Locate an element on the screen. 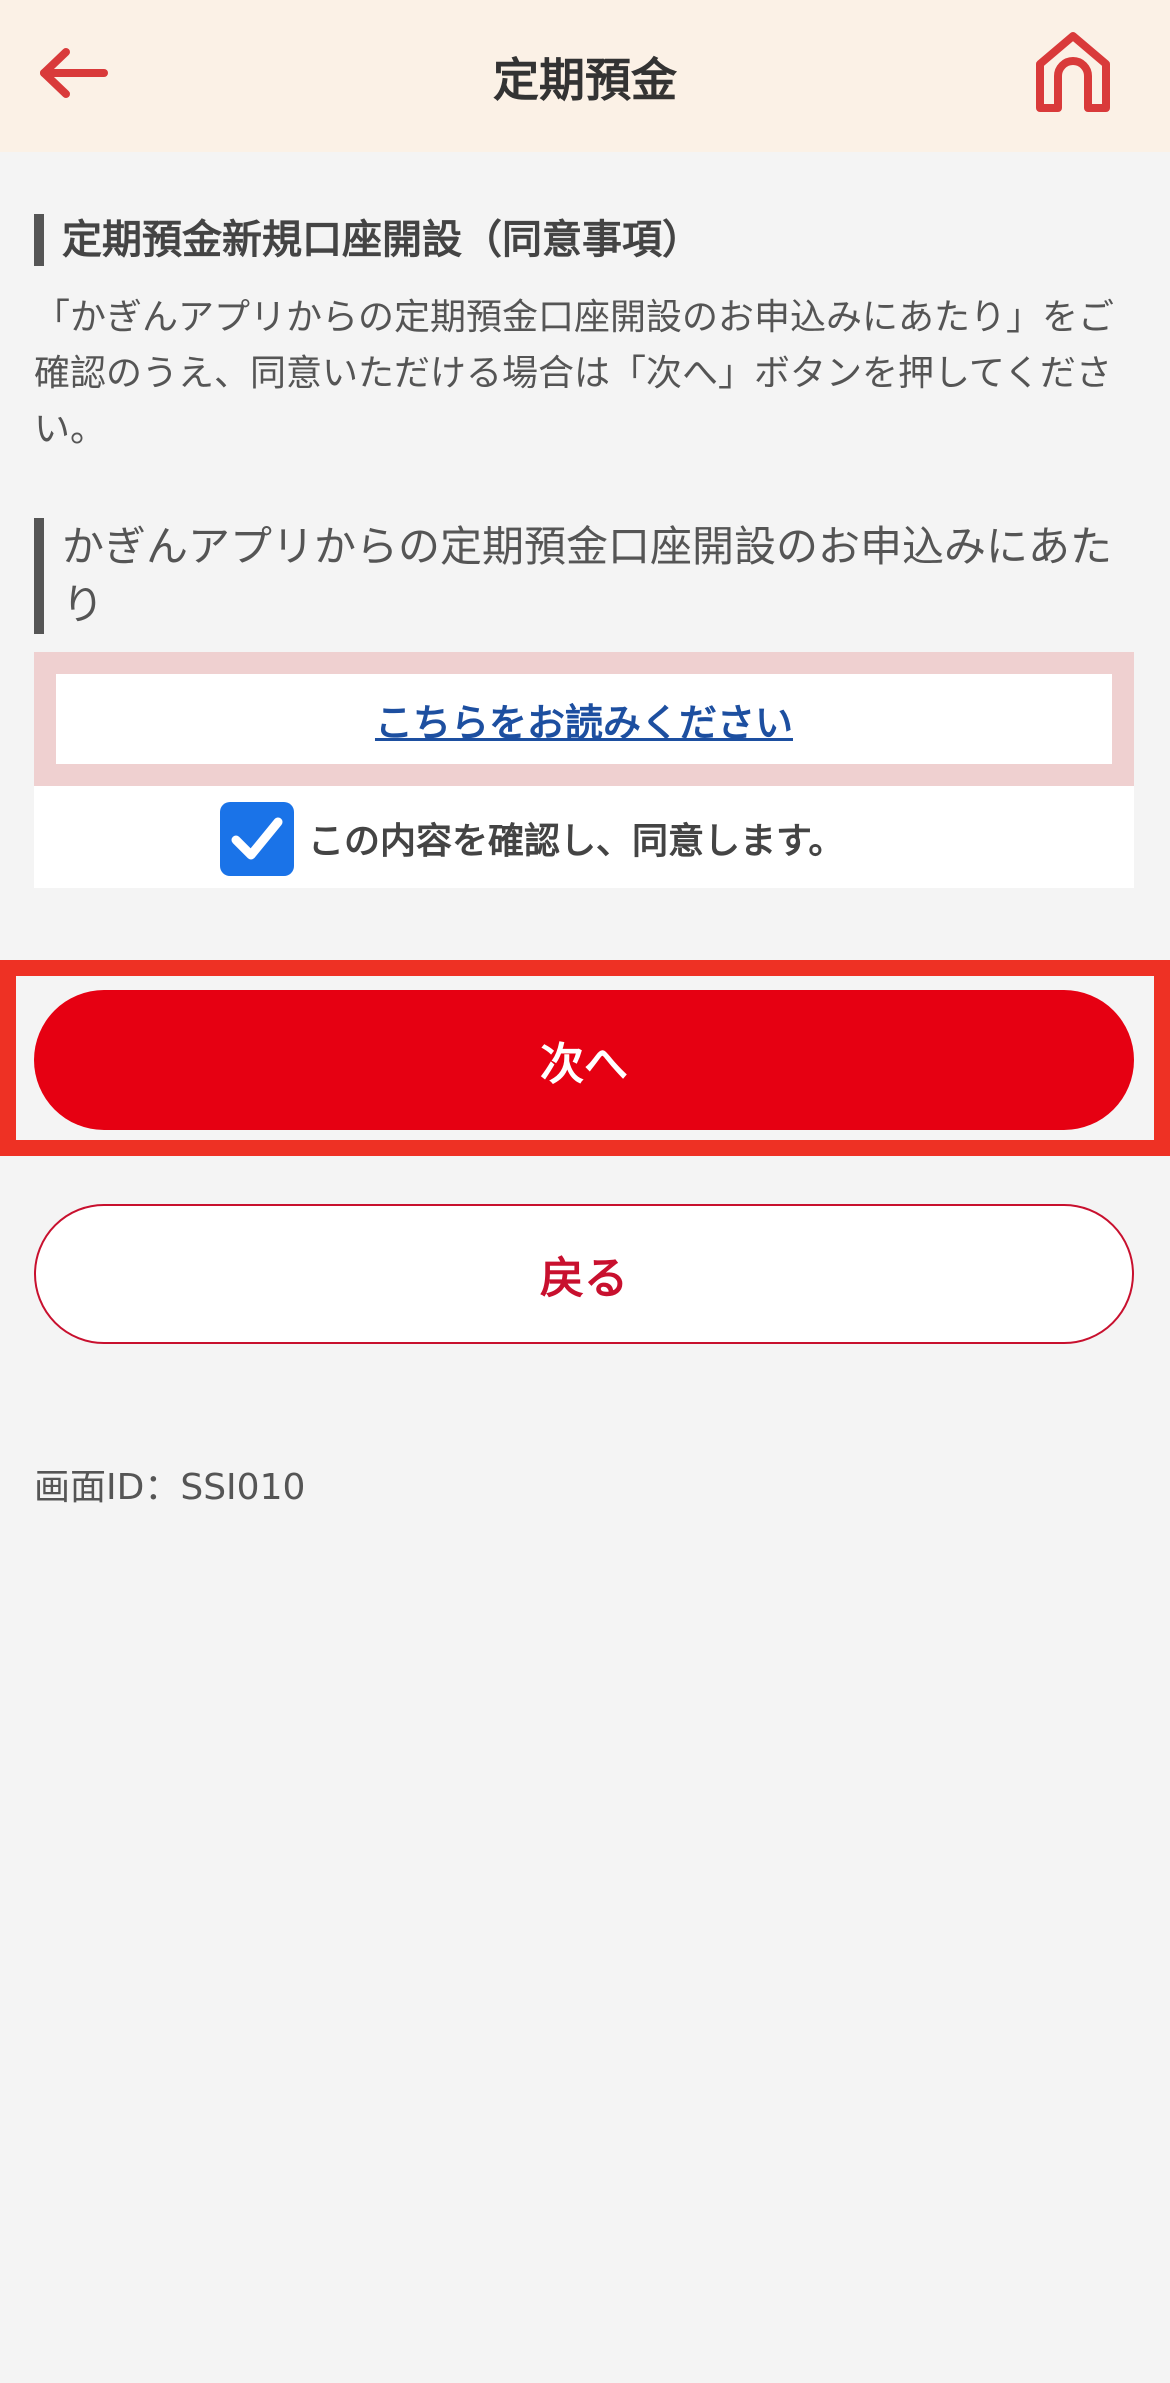 Image resolution: width=1170 pixels, height=2383 pixels. agree-checkbox is located at coordinates (257, 839).